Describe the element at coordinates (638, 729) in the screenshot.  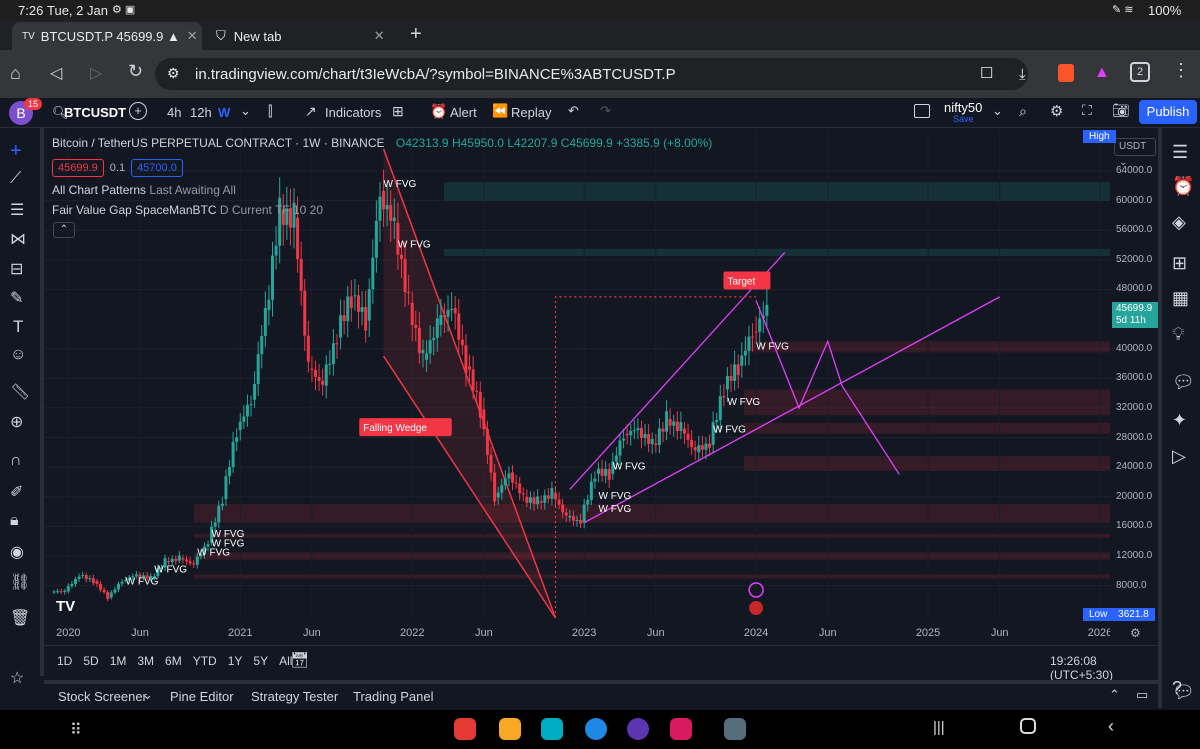
I see `browser-app-icon` at that location.